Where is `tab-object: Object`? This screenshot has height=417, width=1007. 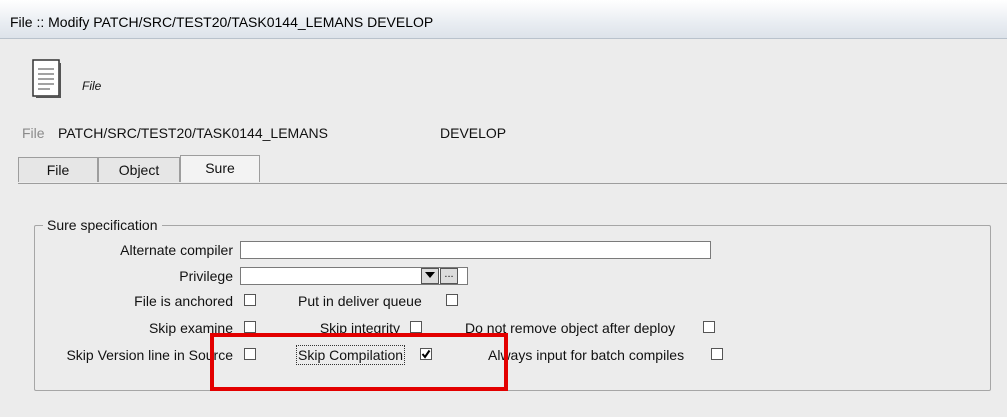 tab-object: Object is located at coordinates (139, 169).